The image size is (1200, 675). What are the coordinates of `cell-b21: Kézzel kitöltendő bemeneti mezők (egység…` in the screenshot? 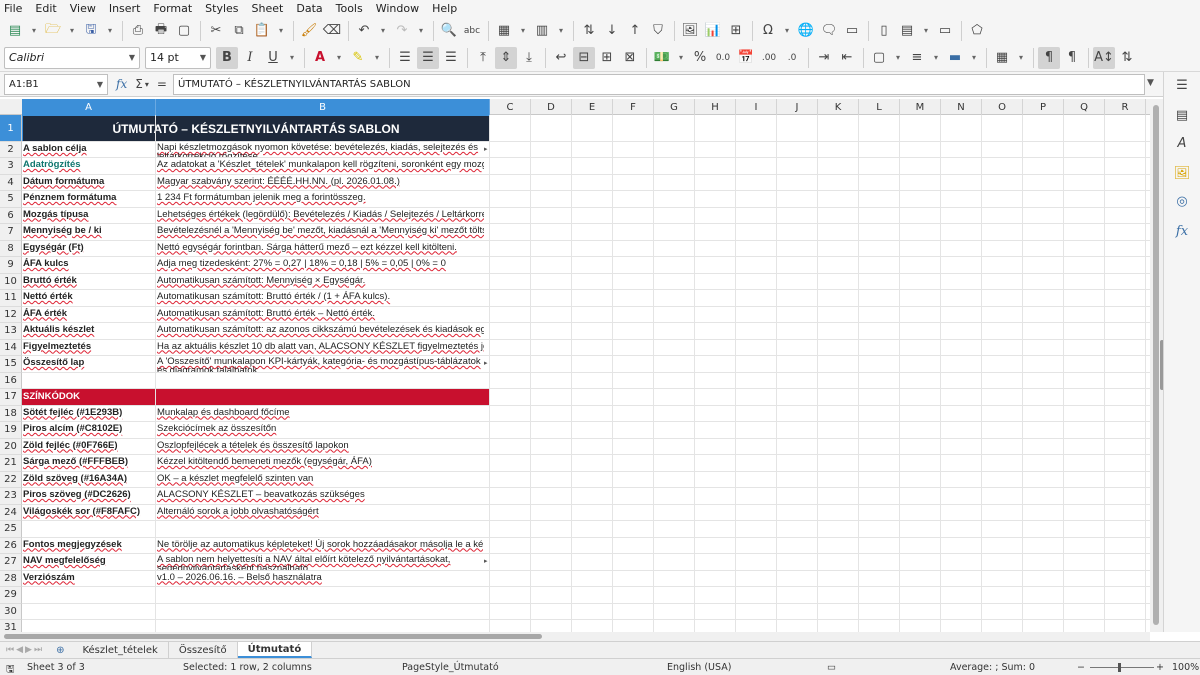 It's located at (320, 463).